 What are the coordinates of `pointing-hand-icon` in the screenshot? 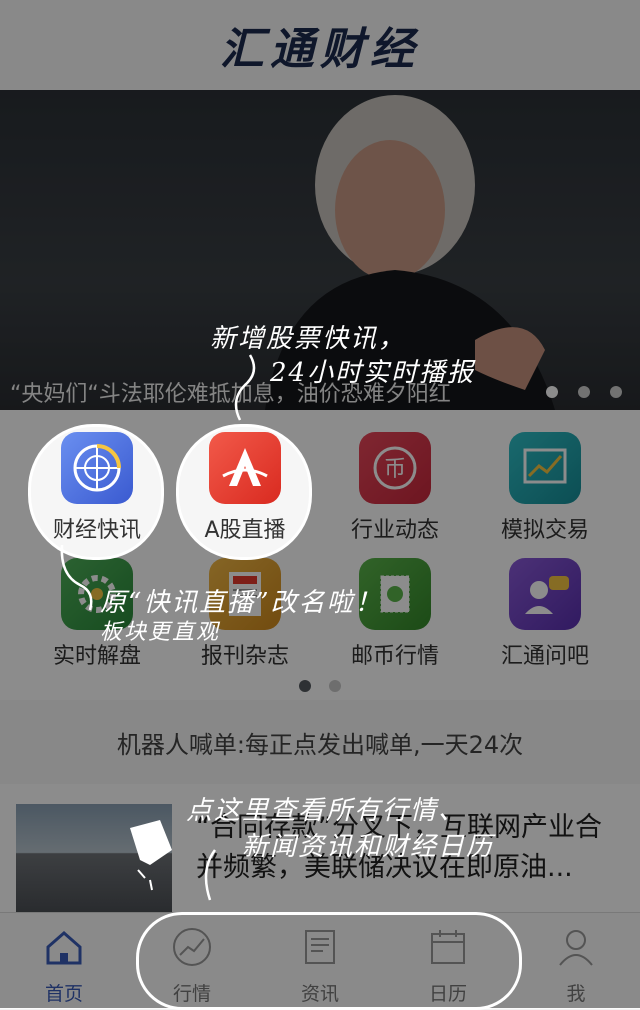 It's located at (151, 855).